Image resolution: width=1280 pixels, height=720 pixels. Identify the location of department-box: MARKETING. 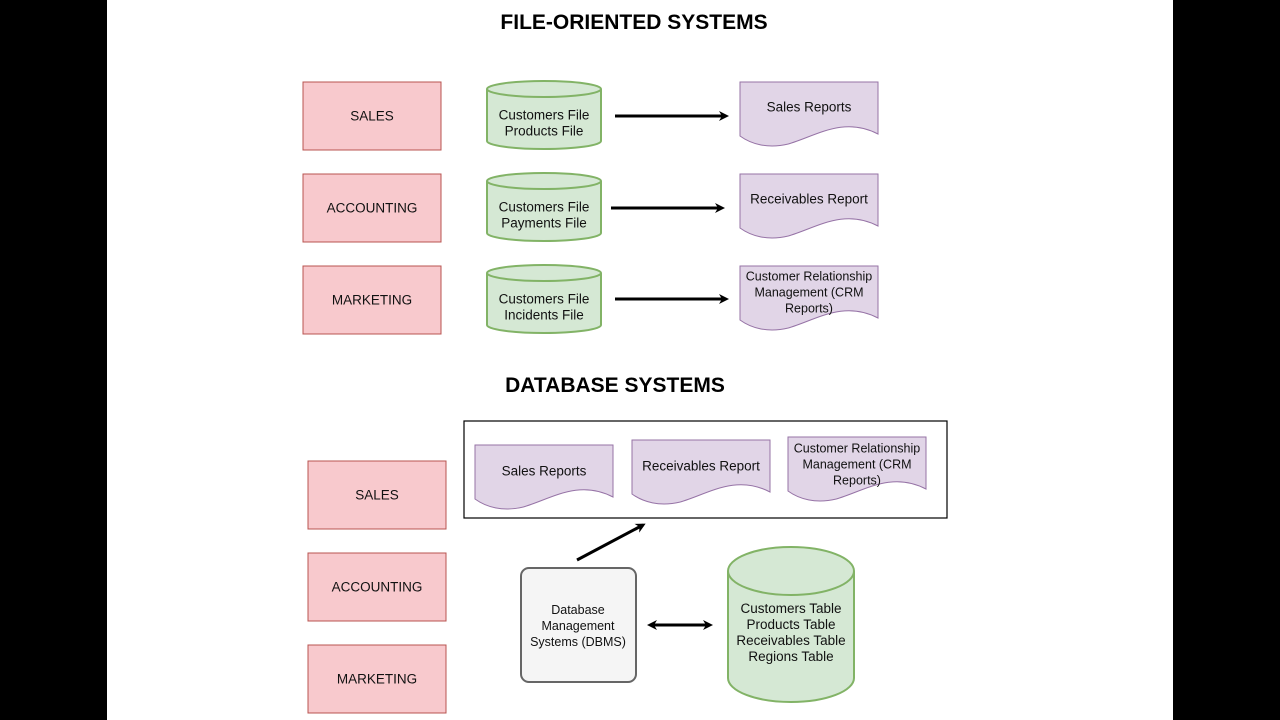
(372, 300).